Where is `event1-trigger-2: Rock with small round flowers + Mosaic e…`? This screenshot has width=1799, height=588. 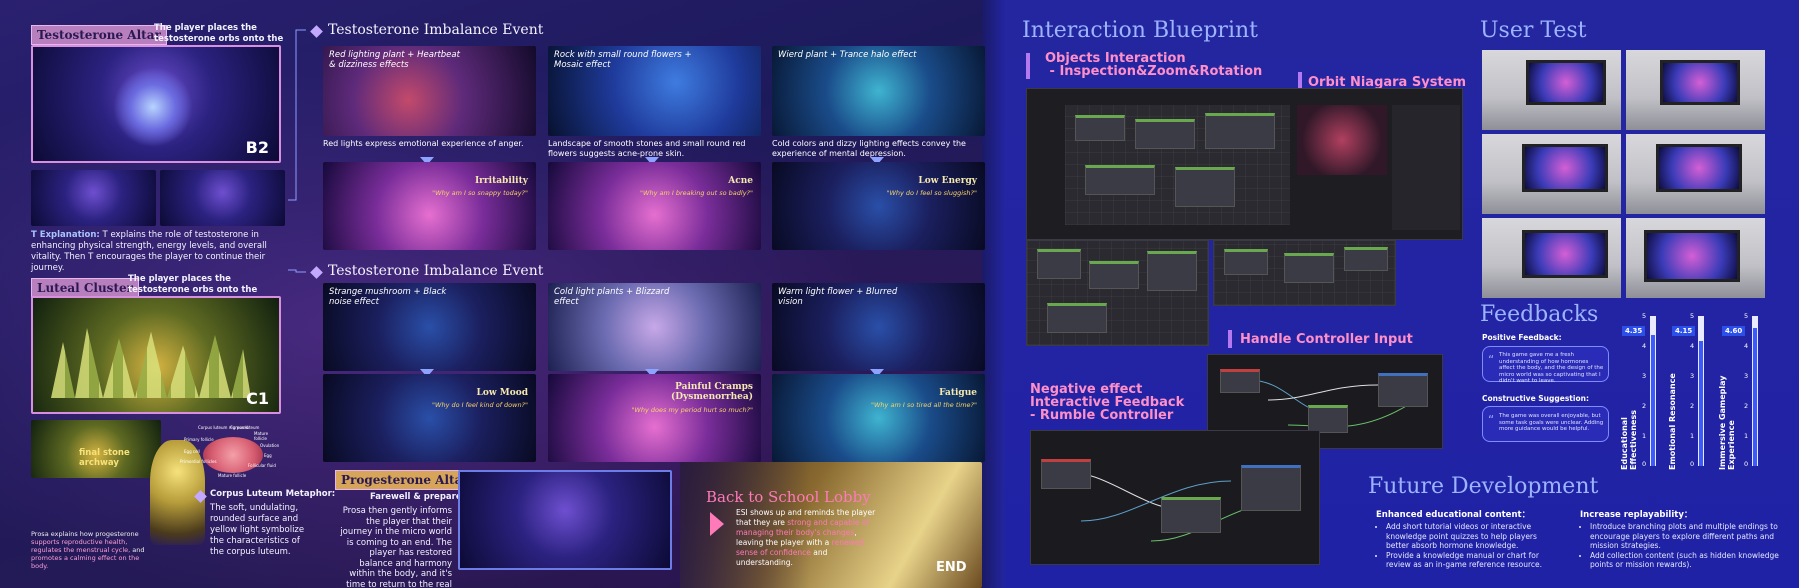
event1-trigger-2: Rock with small round flowers + Mosaic e… is located at coordinates (623, 60).